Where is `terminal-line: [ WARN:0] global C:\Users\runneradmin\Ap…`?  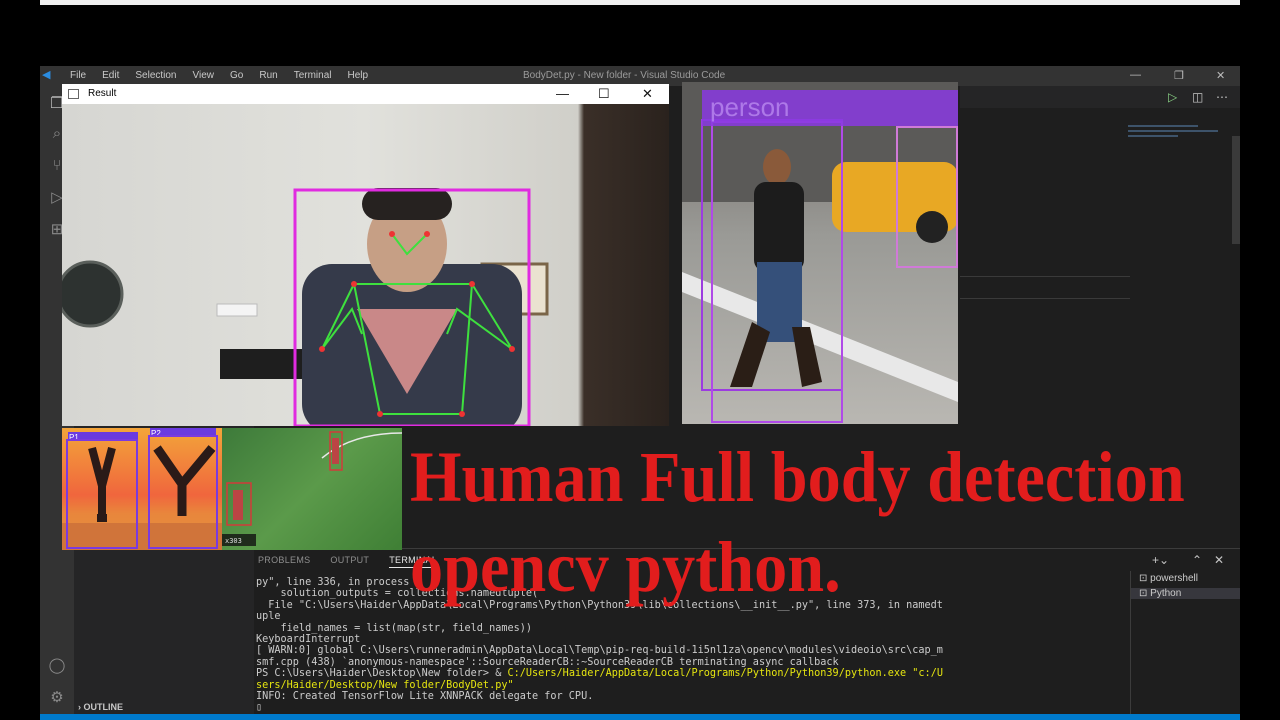
terminal-line: [ WARN:0] global C:\Users\runneradmin\Ap… is located at coordinates (599, 651).